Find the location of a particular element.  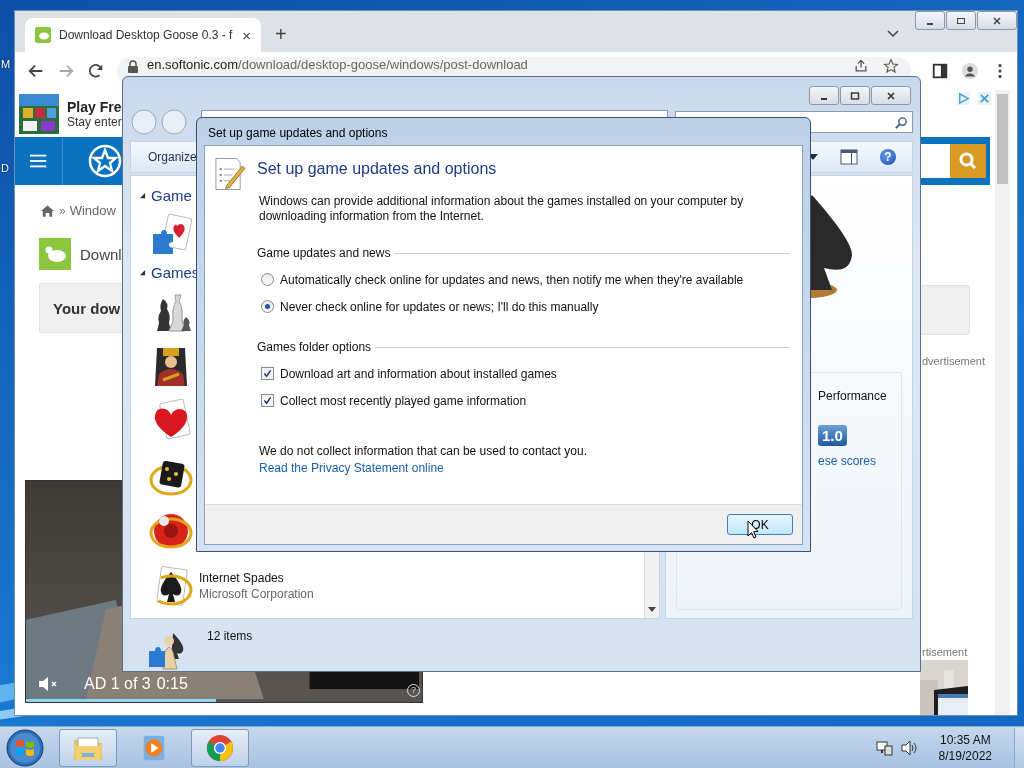

close-button is located at coordinates (891, 95).